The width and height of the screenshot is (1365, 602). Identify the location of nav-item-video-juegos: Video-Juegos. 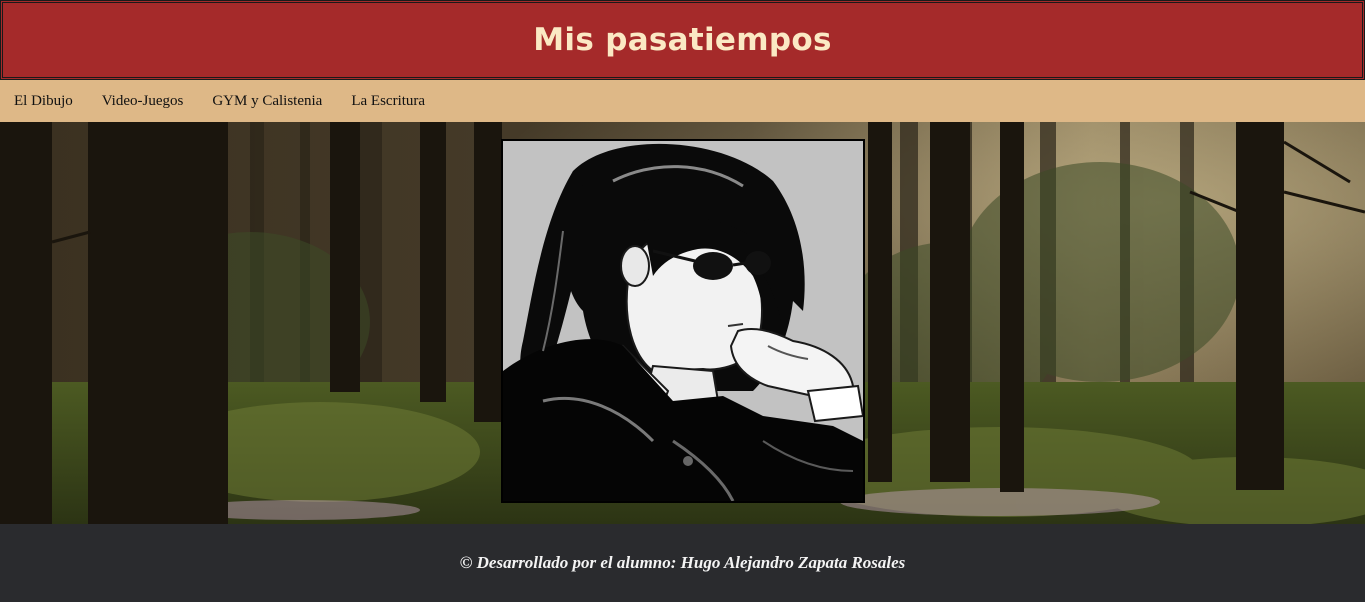
(143, 101).